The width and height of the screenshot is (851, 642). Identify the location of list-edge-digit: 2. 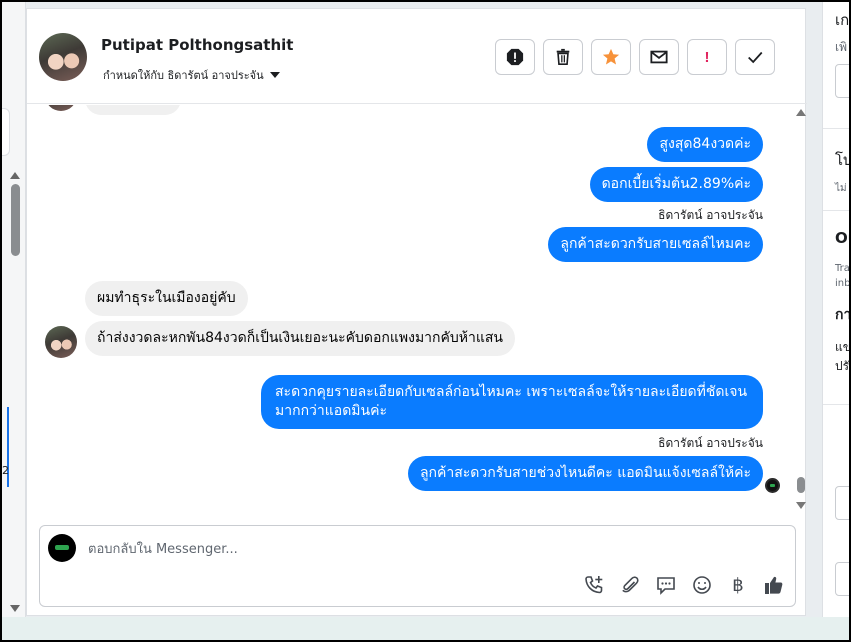
(5, 470).